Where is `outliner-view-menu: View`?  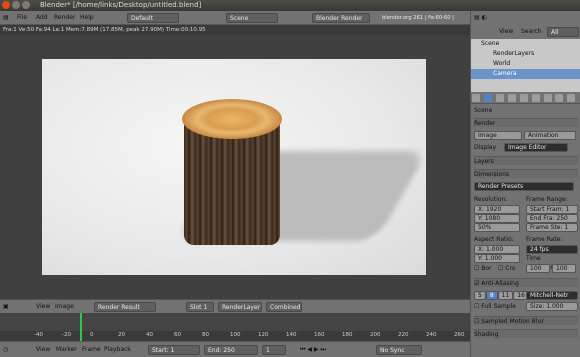 outliner-view-menu: View is located at coordinates (506, 32).